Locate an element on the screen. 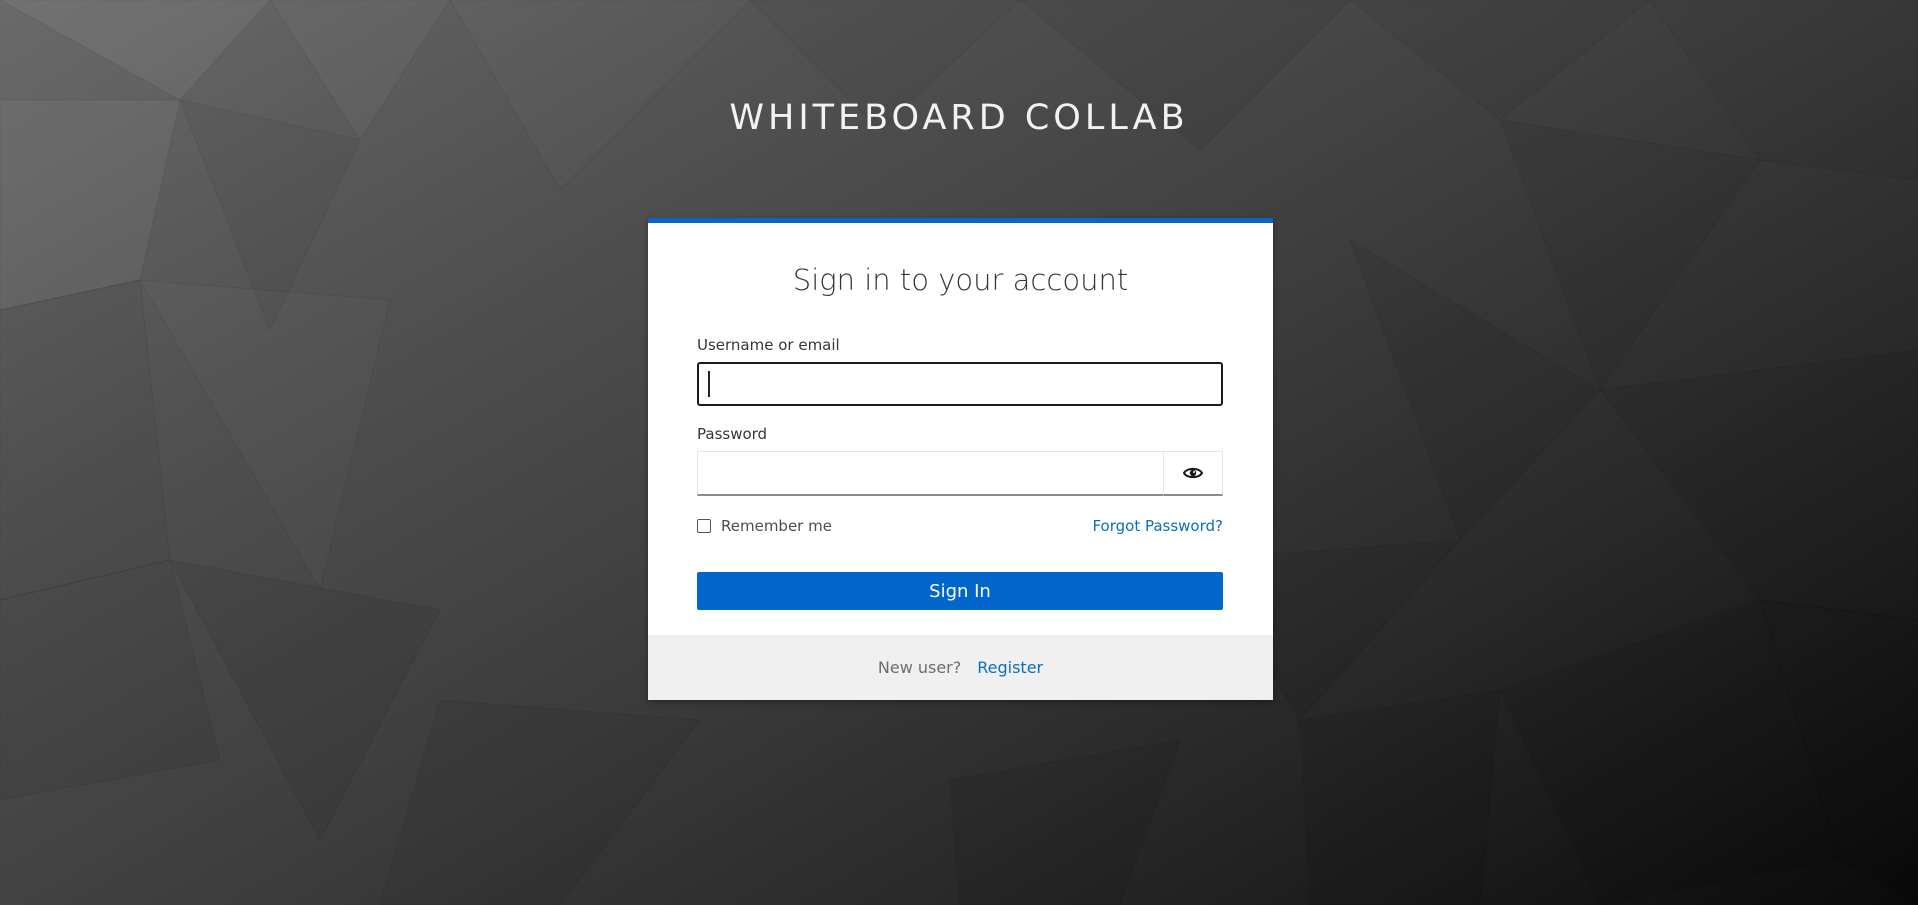 Image resolution: width=1918 pixels, height=905 pixels. app-brand-title: WHITEBOARD COLLAB is located at coordinates (959, 118).